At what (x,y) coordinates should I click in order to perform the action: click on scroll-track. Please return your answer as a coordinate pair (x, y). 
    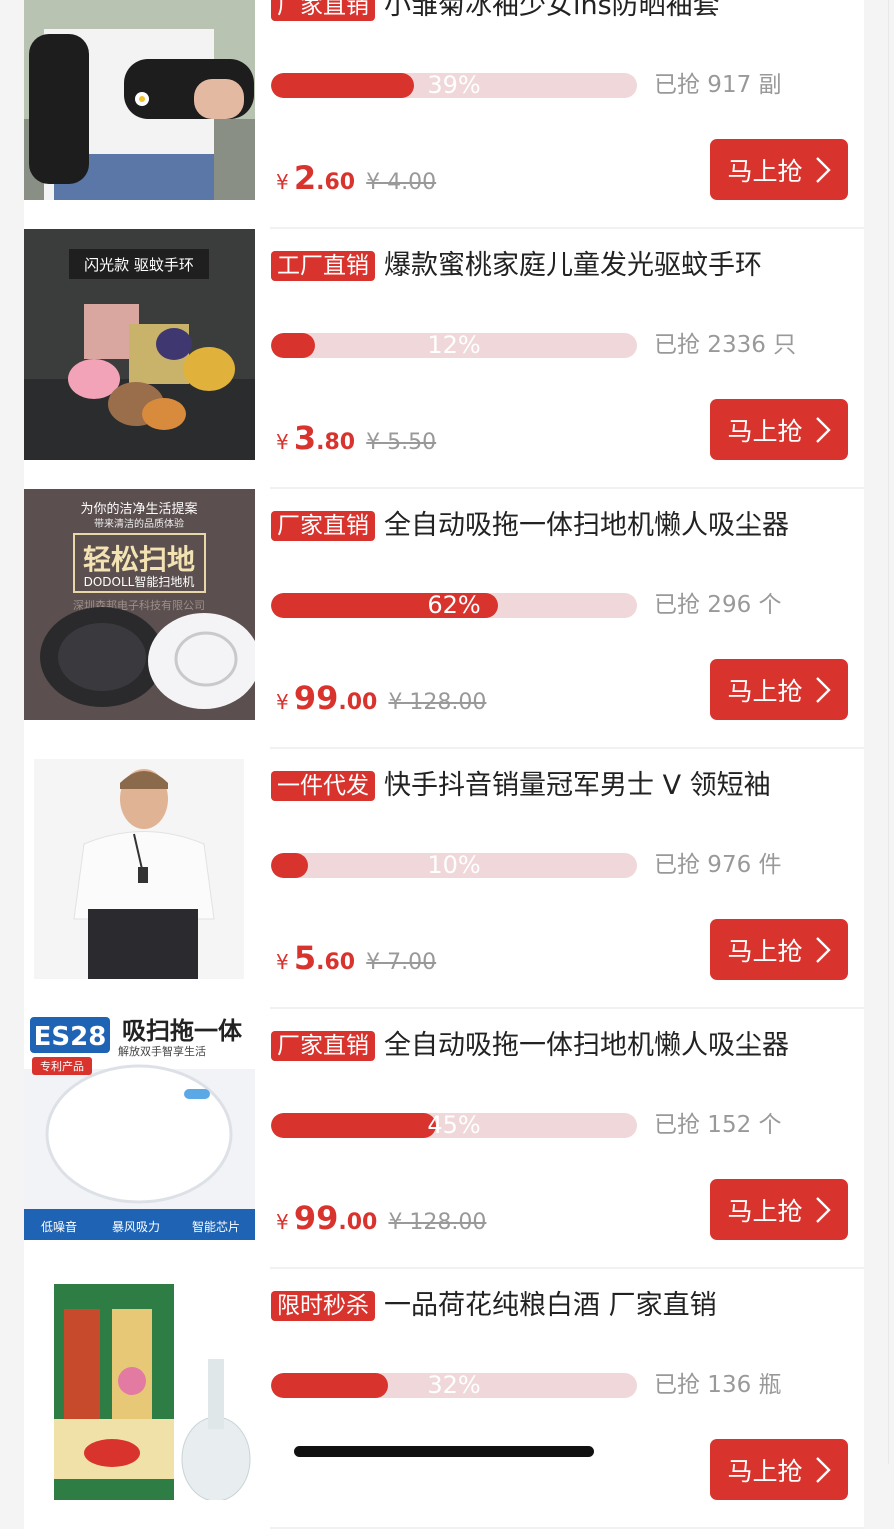
    Looking at the image, I should click on (891, 732).